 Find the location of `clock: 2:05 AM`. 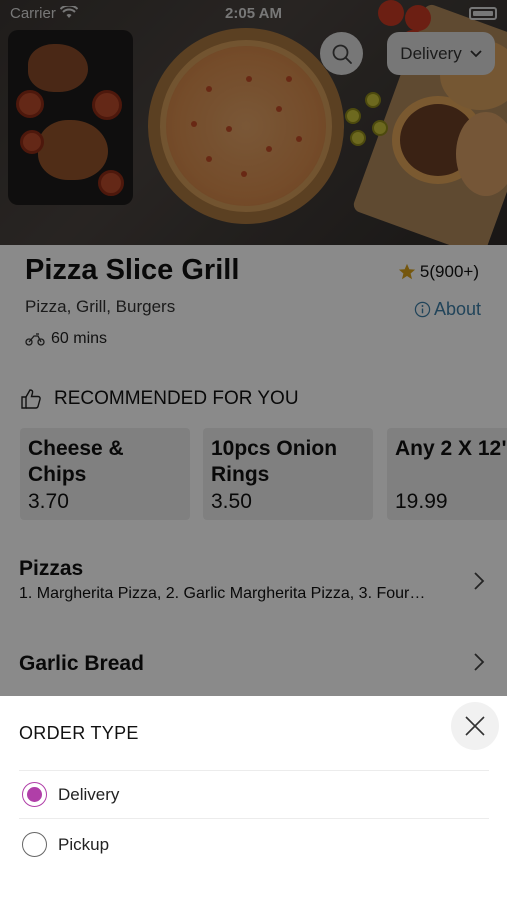

clock: 2:05 AM is located at coordinates (253, 13).